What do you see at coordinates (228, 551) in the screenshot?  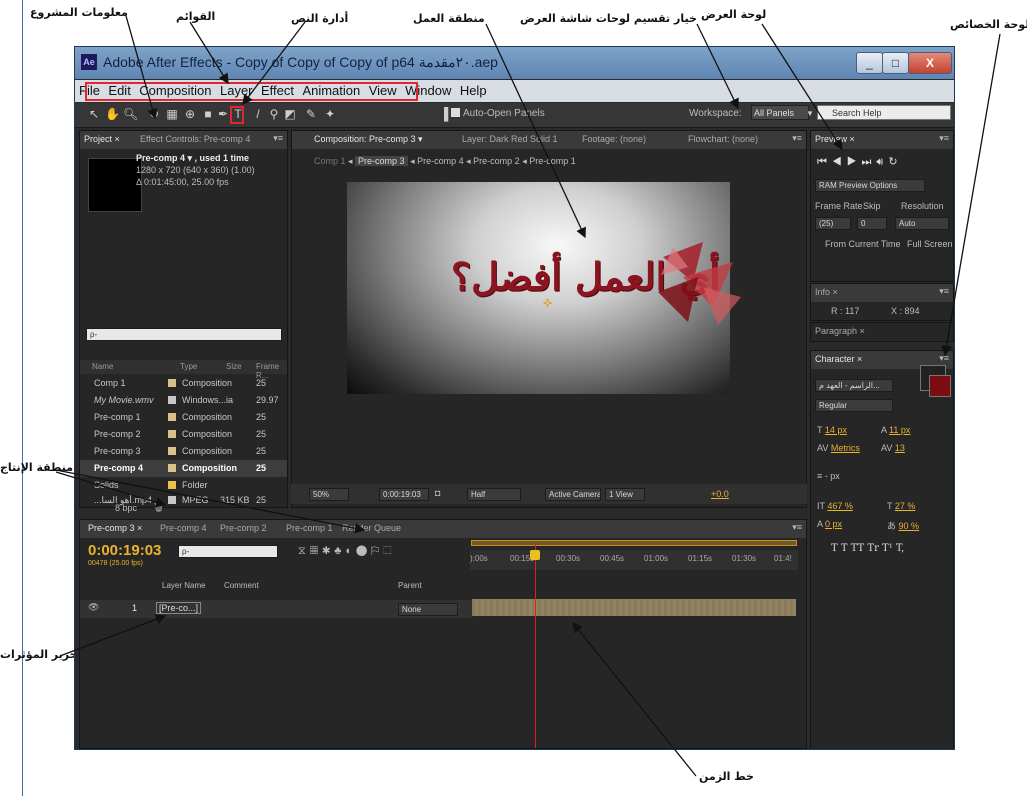 I see `timeline-search-input: ρ-` at bounding box center [228, 551].